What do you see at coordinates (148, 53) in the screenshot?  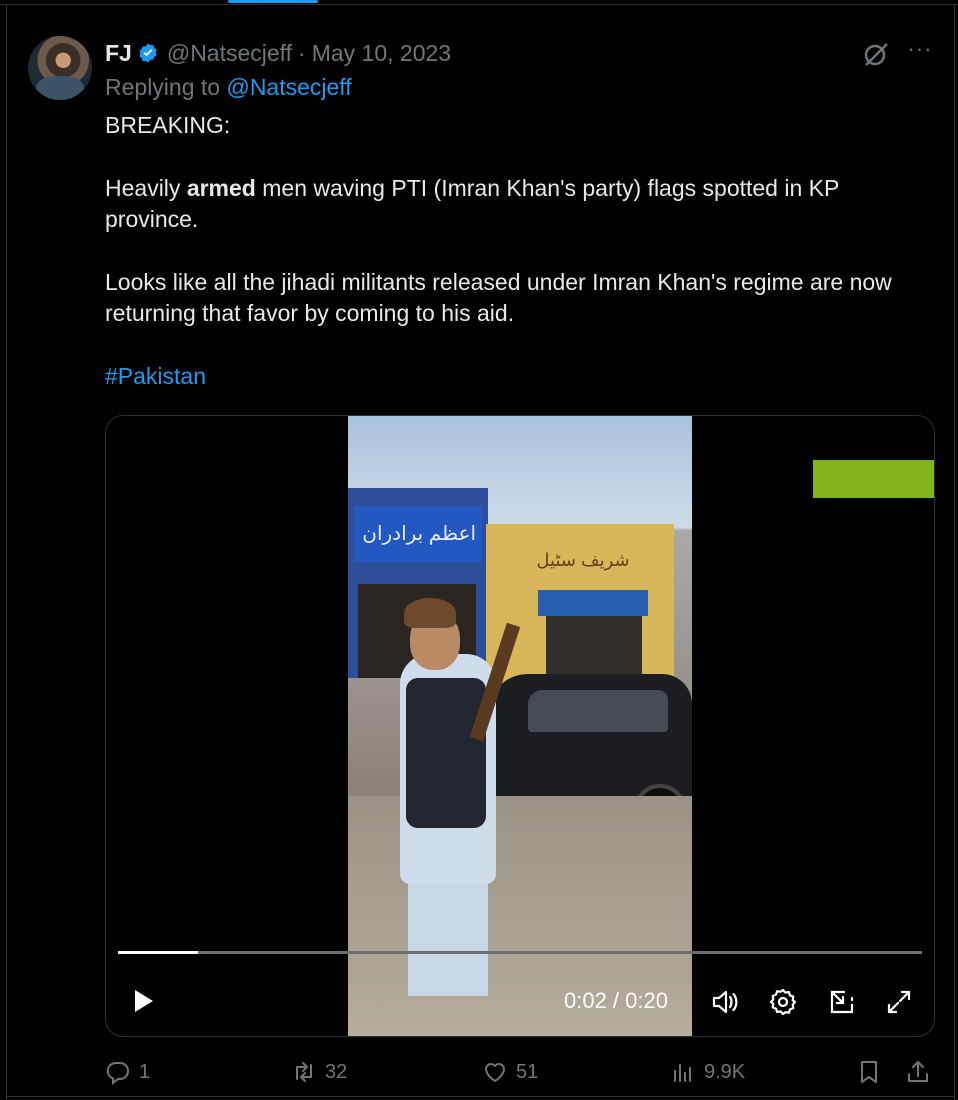 I see `verified-badge-icon` at bounding box center [148, 53].